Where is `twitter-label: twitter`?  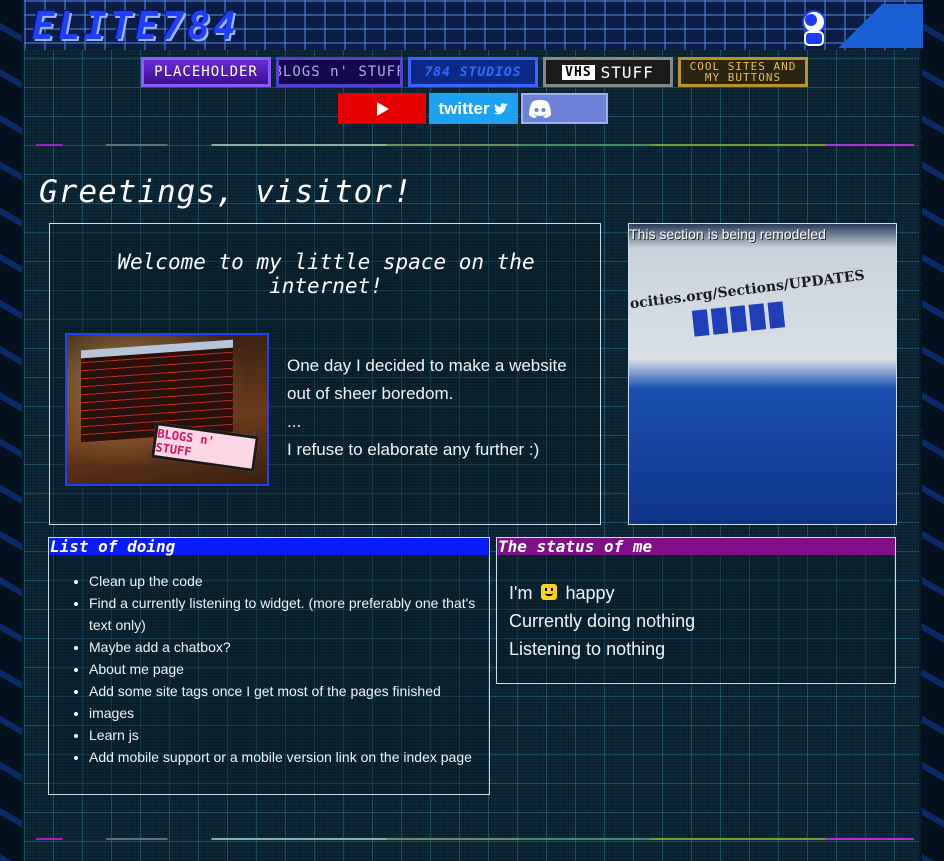
twitter-label: twitter is located at coordinates (464, 108).